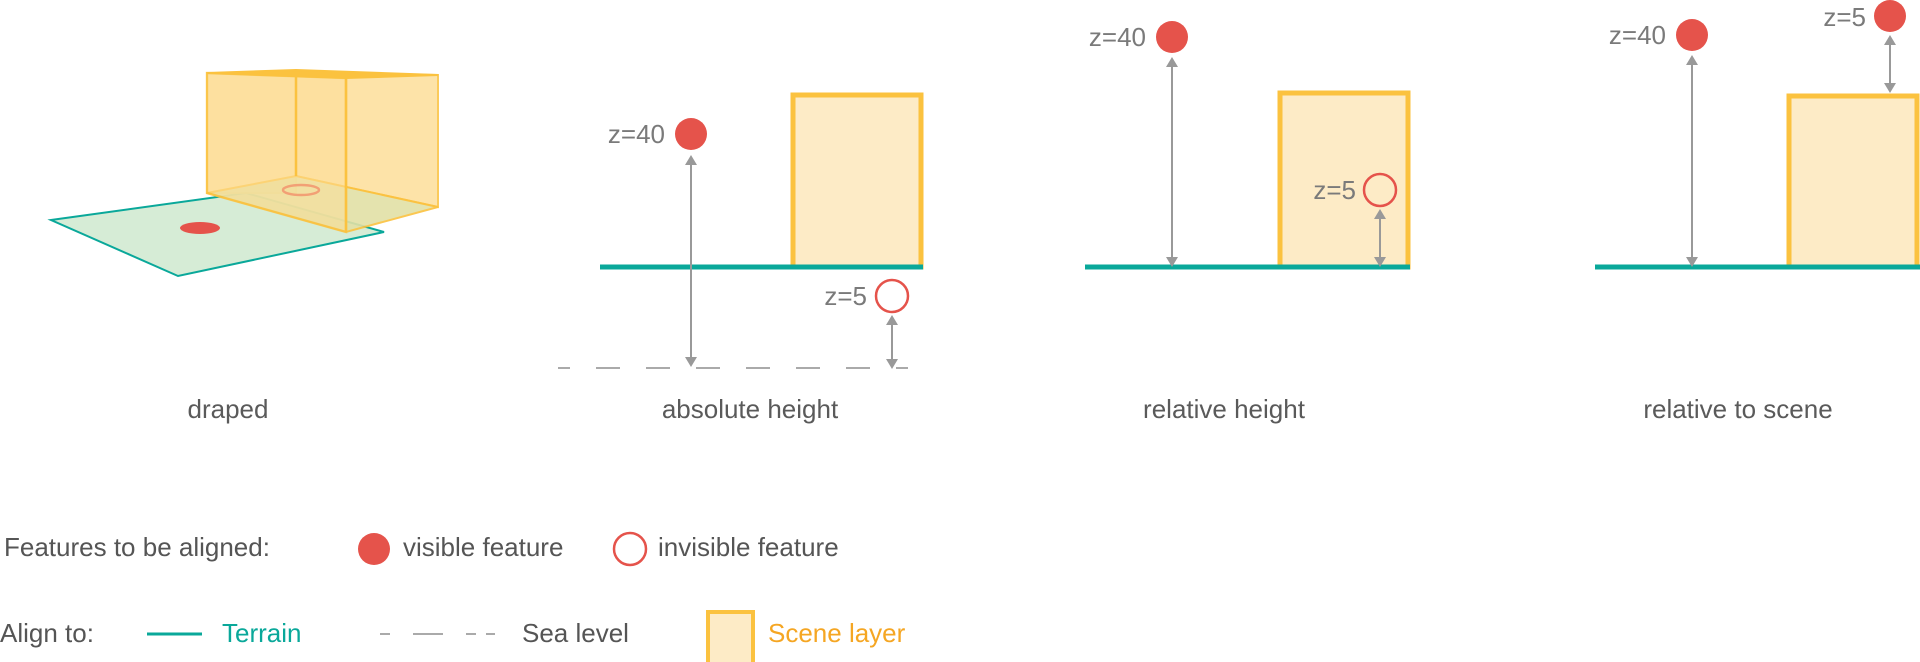  What do you see at coordinates (730, 636) in the screenshot?
I see `legend-scene-layer-icon` at bounding box center [730, 636].